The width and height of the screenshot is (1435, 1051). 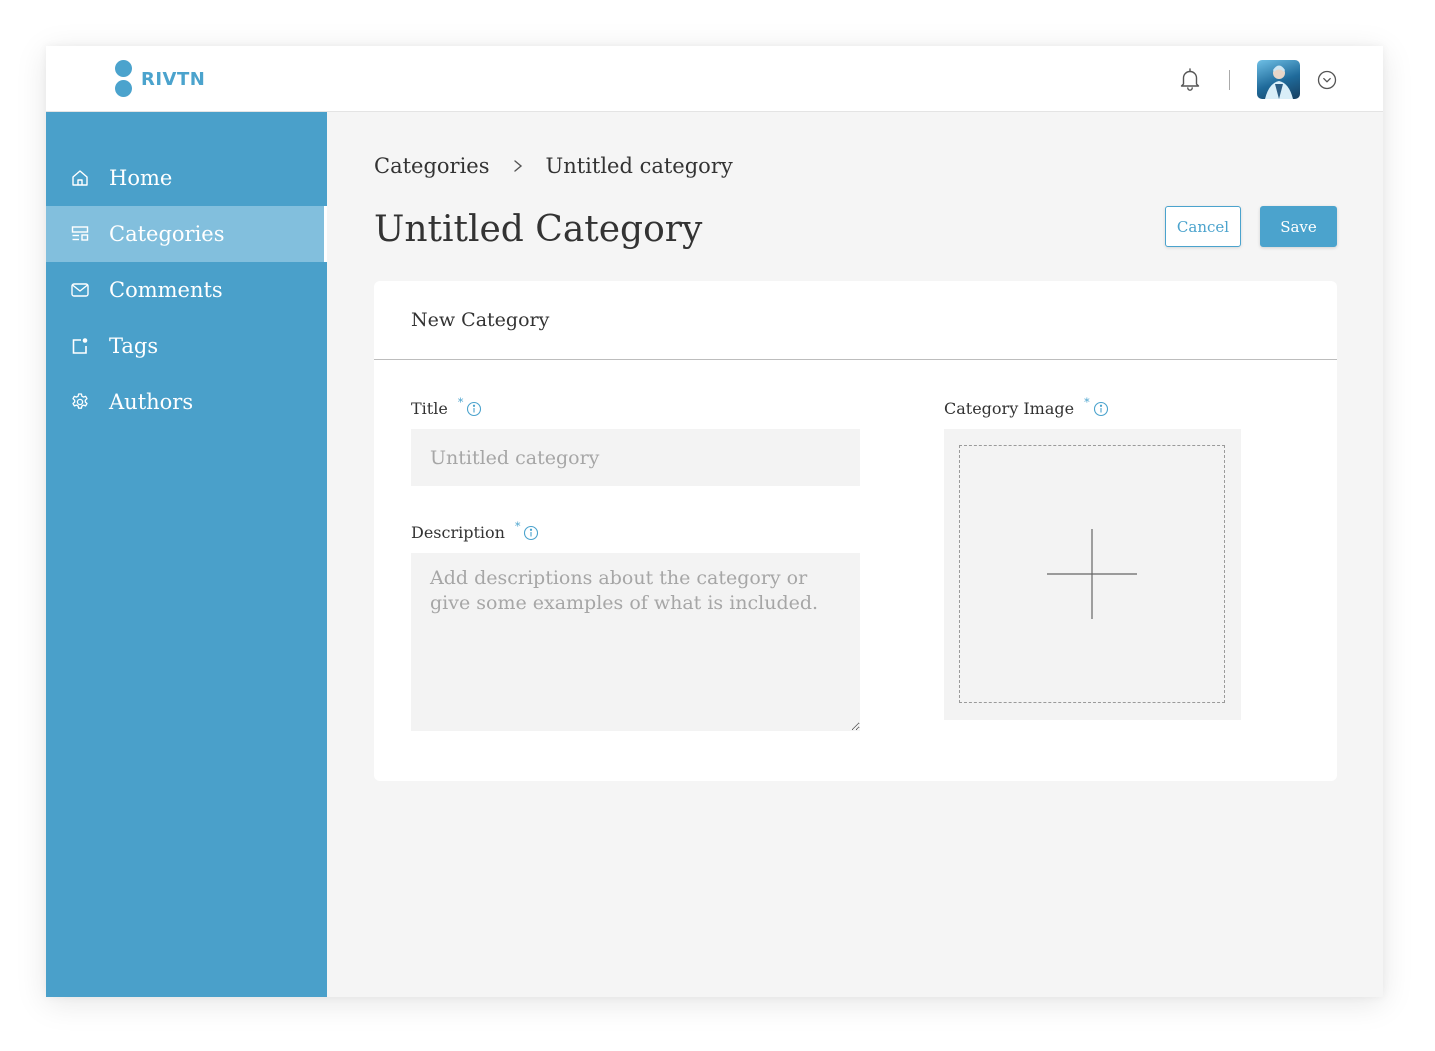 What do you see at coordinates (1327, 80) in the screenshot?
I see `chevron-down-icon` at bounding box center [1327, 80].